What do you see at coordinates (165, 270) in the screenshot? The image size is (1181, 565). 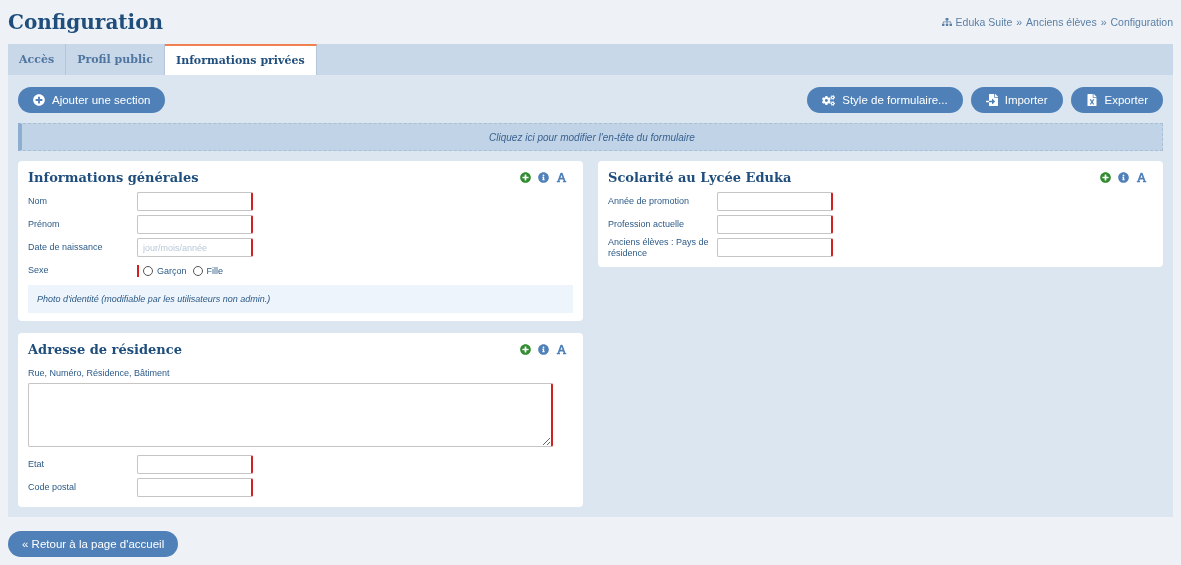 I see `radio-option: Garçon` at bounding box center [165, 270].